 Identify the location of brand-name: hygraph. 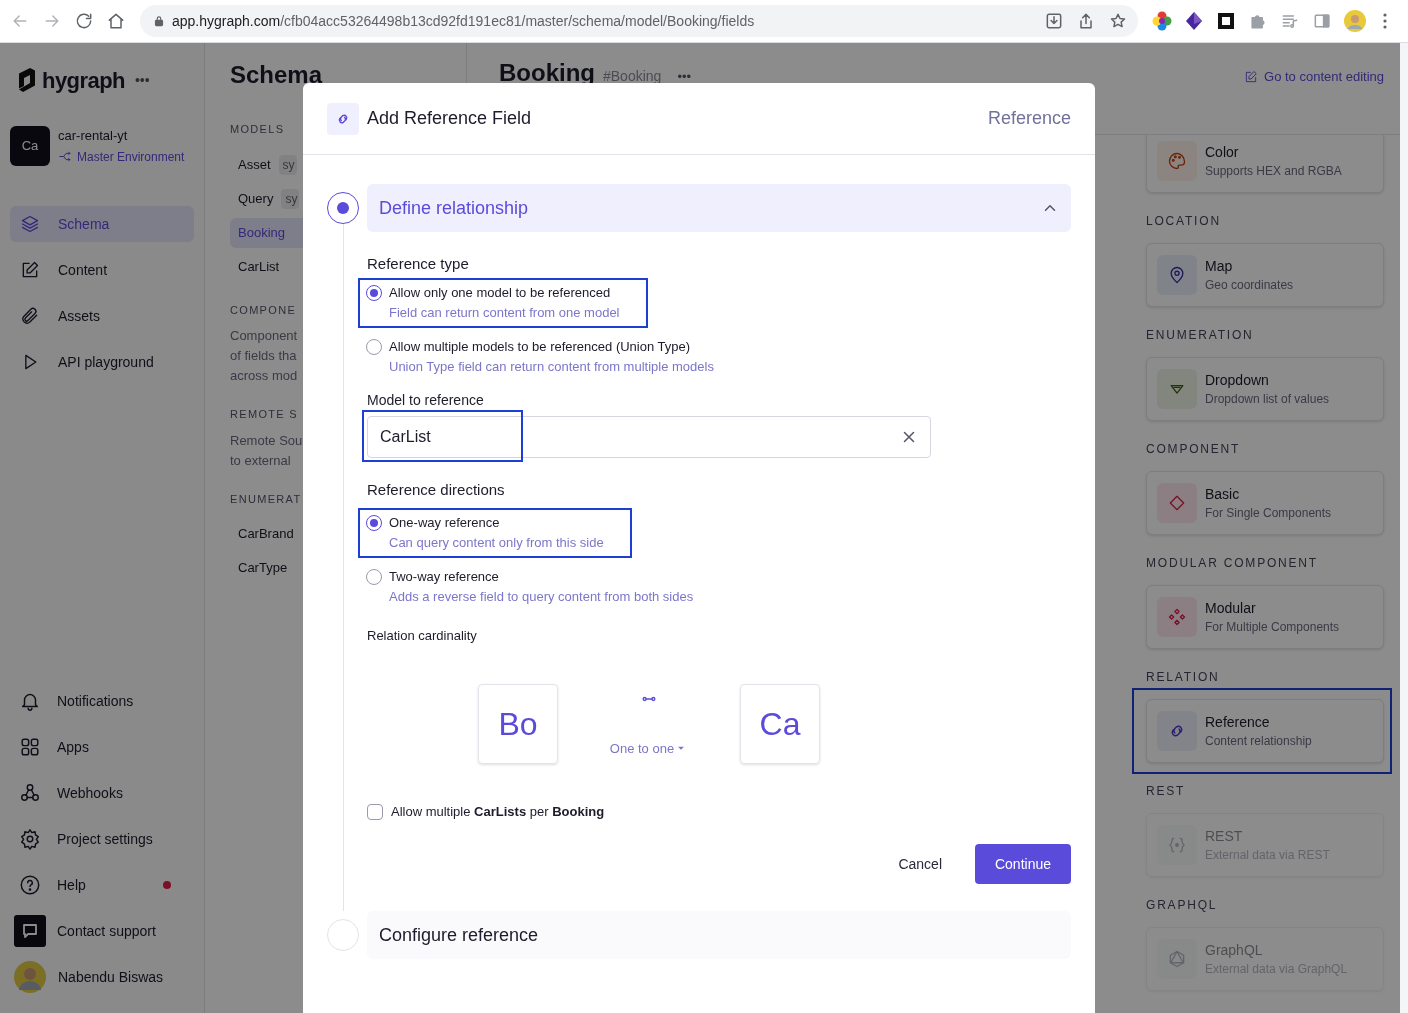
(83, 80).